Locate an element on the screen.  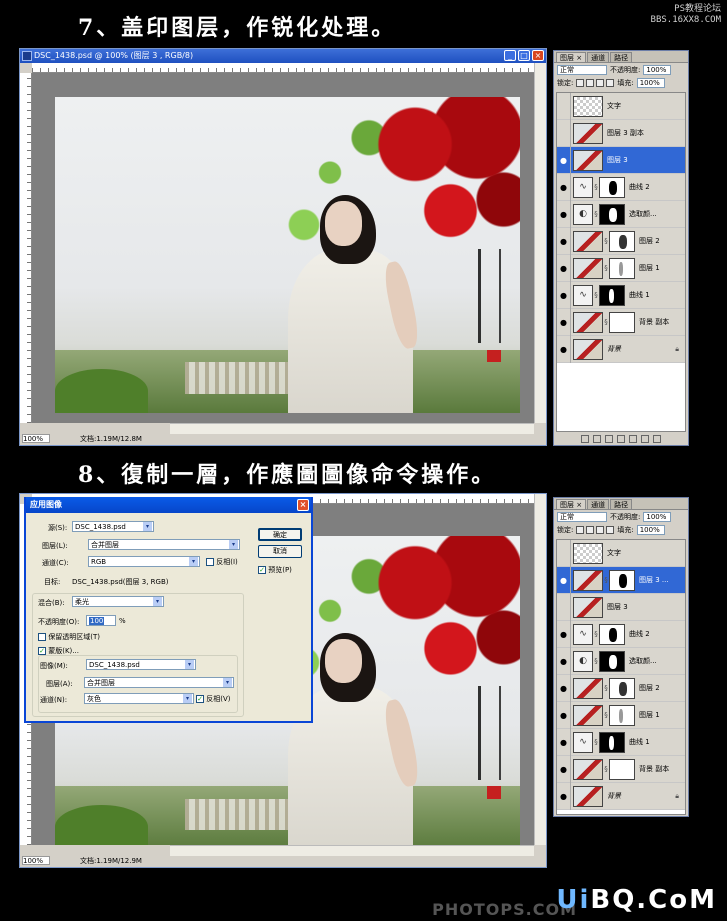
channel-select: RGB is located at coordinates (144, 561).